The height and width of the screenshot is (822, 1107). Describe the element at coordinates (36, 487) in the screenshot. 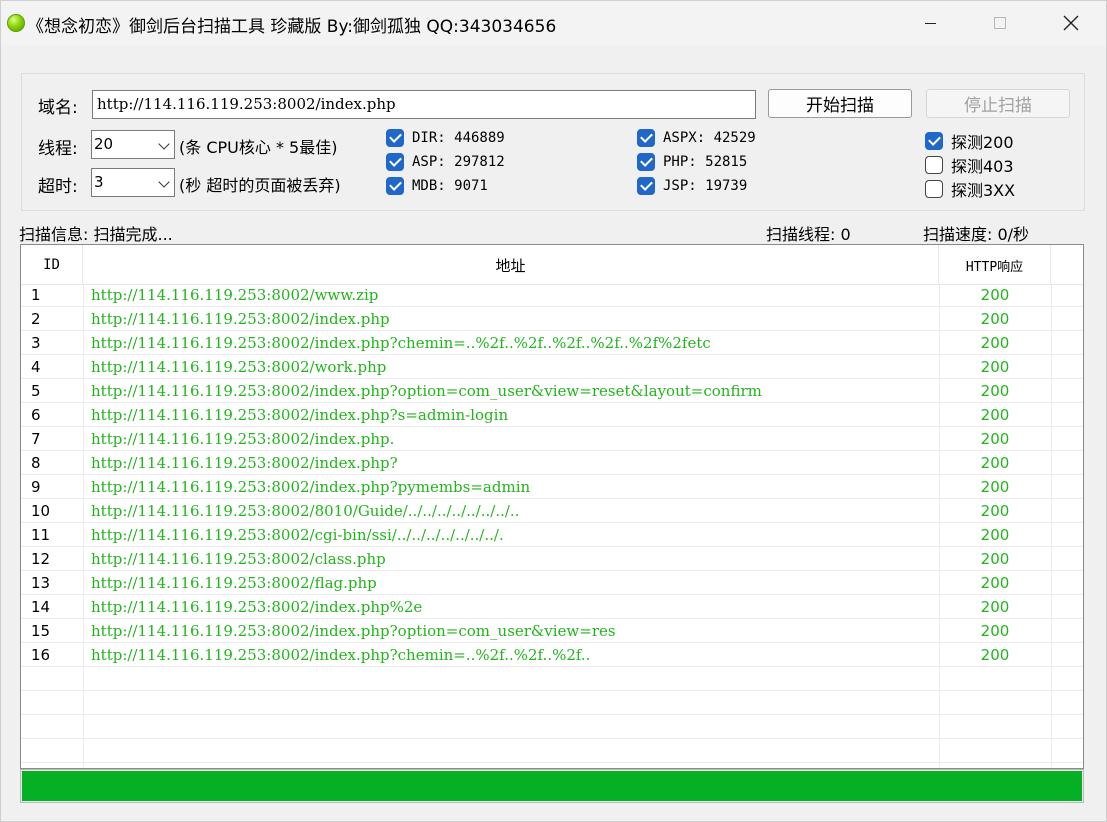

I see `row-id: 9` at that location.